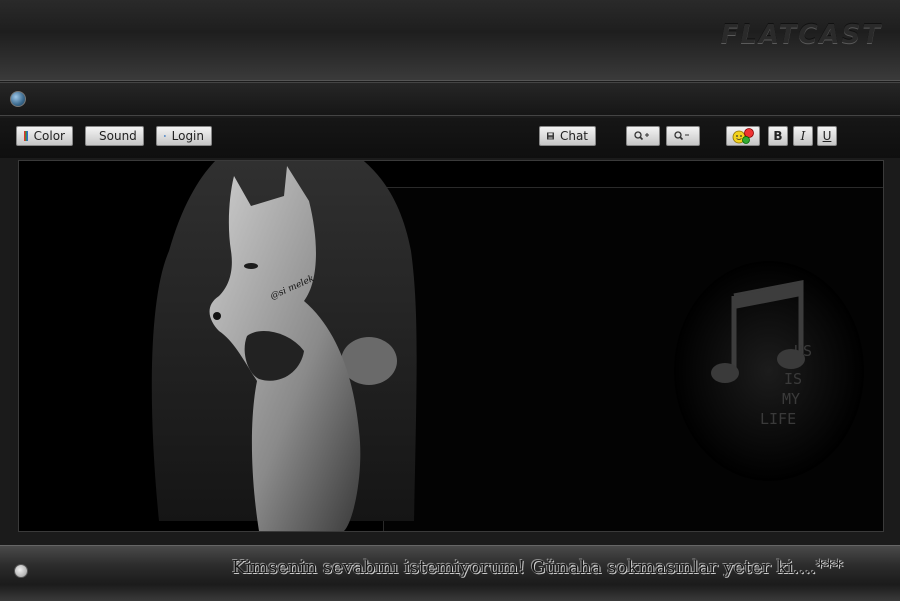 Image resolution: width=900 pixels, height=601 pixels. I want to click on color-icon, so click(26, 136).